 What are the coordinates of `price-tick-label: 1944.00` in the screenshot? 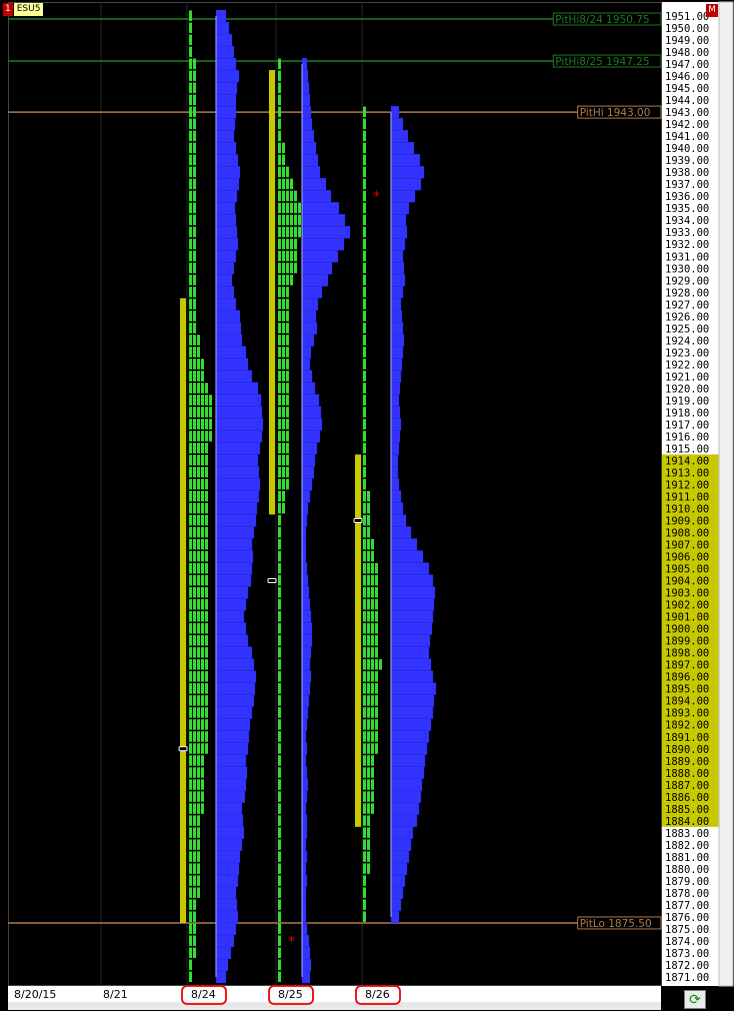 It's located at (687, 101).